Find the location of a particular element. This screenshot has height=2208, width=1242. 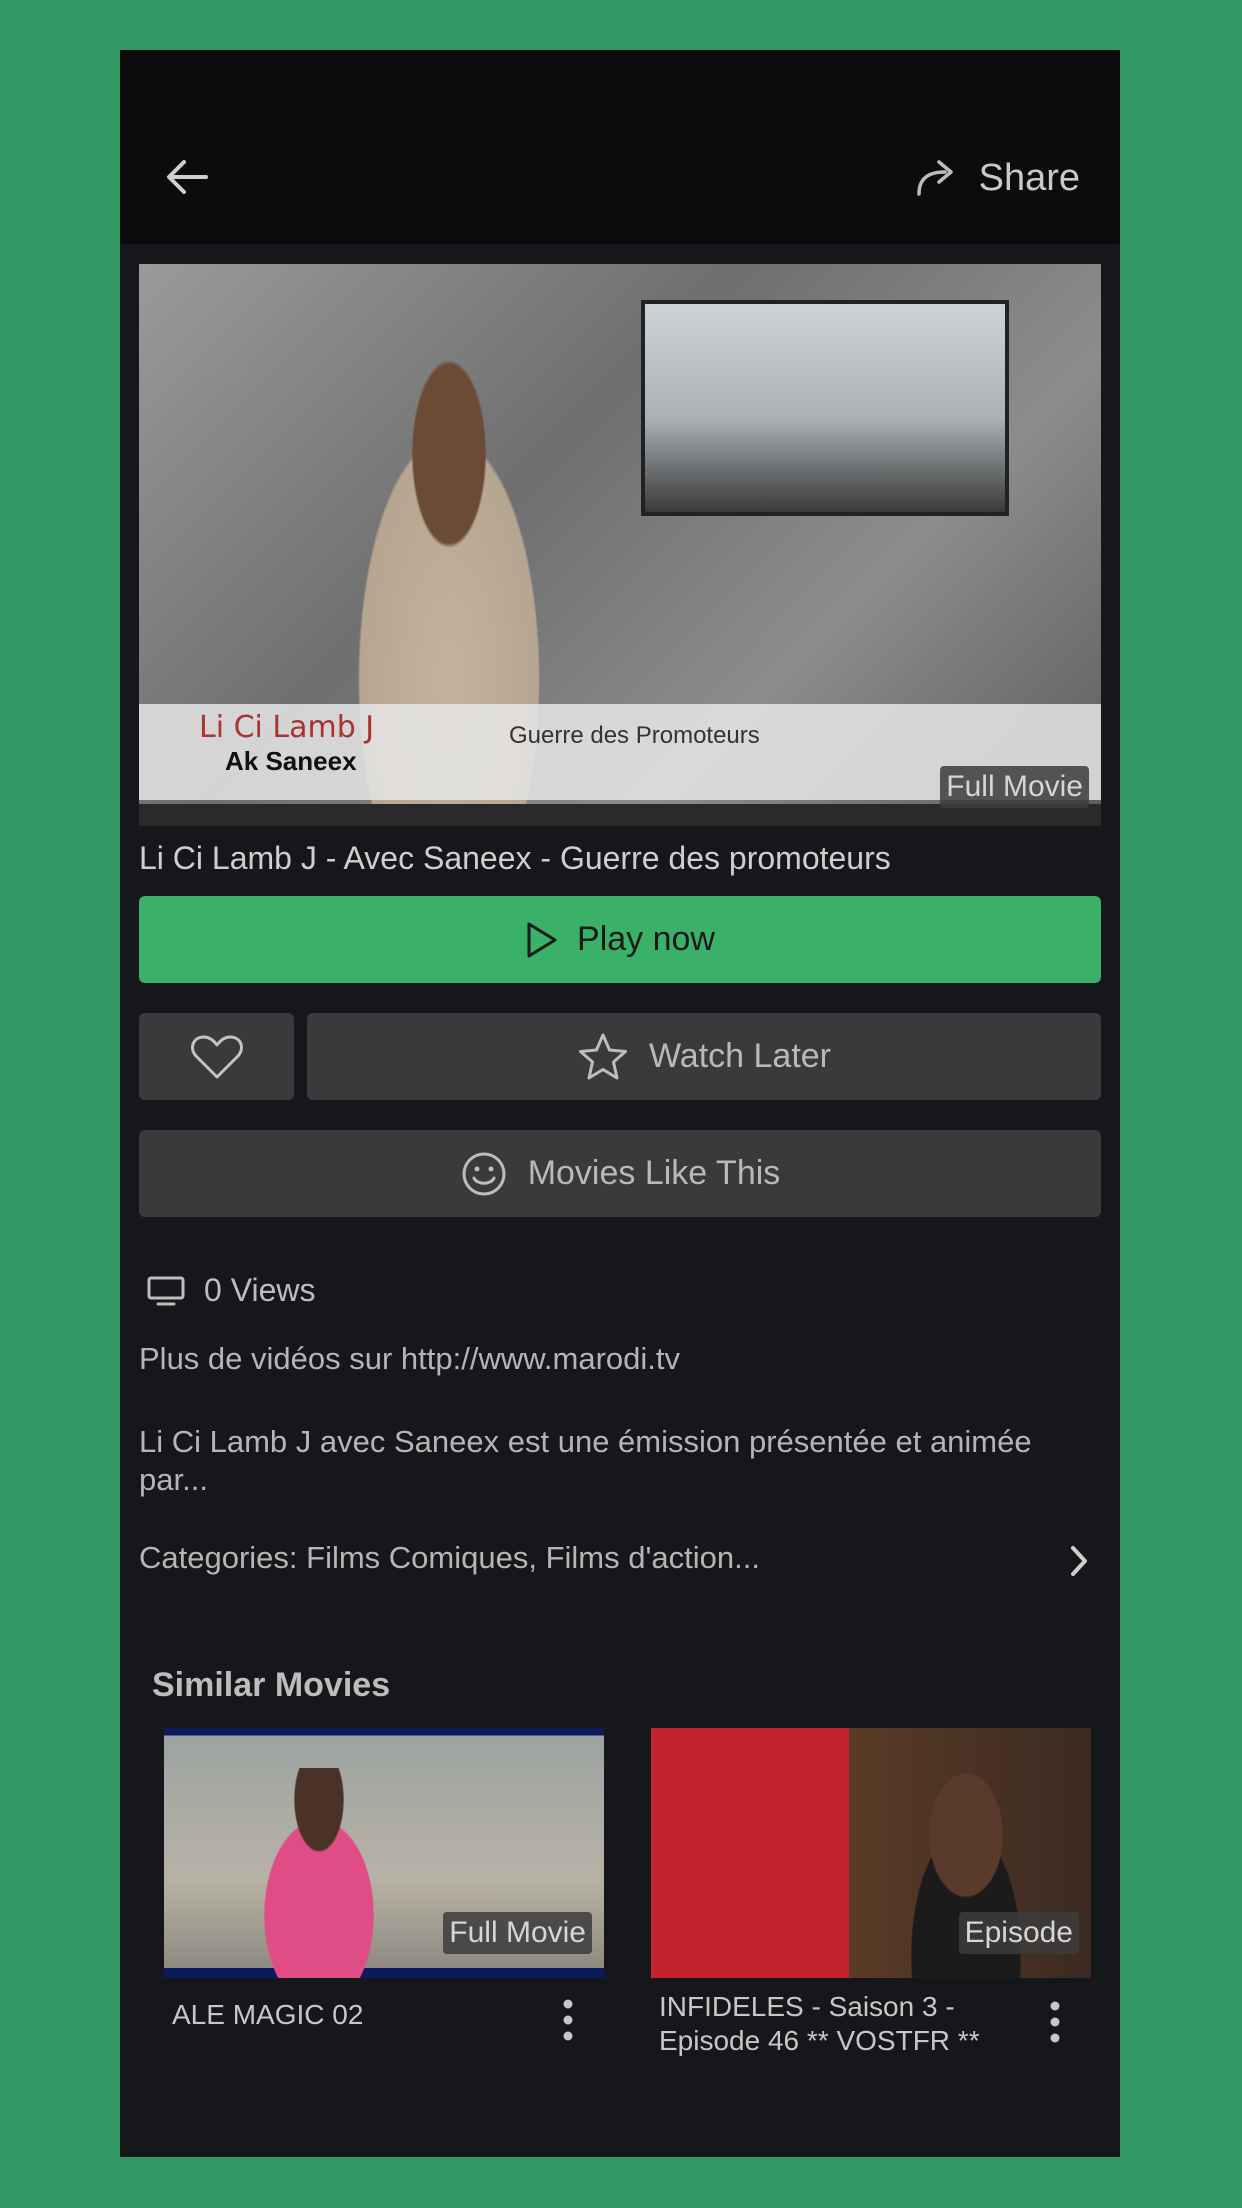

watch-later-label: Watch Later is located at coordinates (740, 1056).